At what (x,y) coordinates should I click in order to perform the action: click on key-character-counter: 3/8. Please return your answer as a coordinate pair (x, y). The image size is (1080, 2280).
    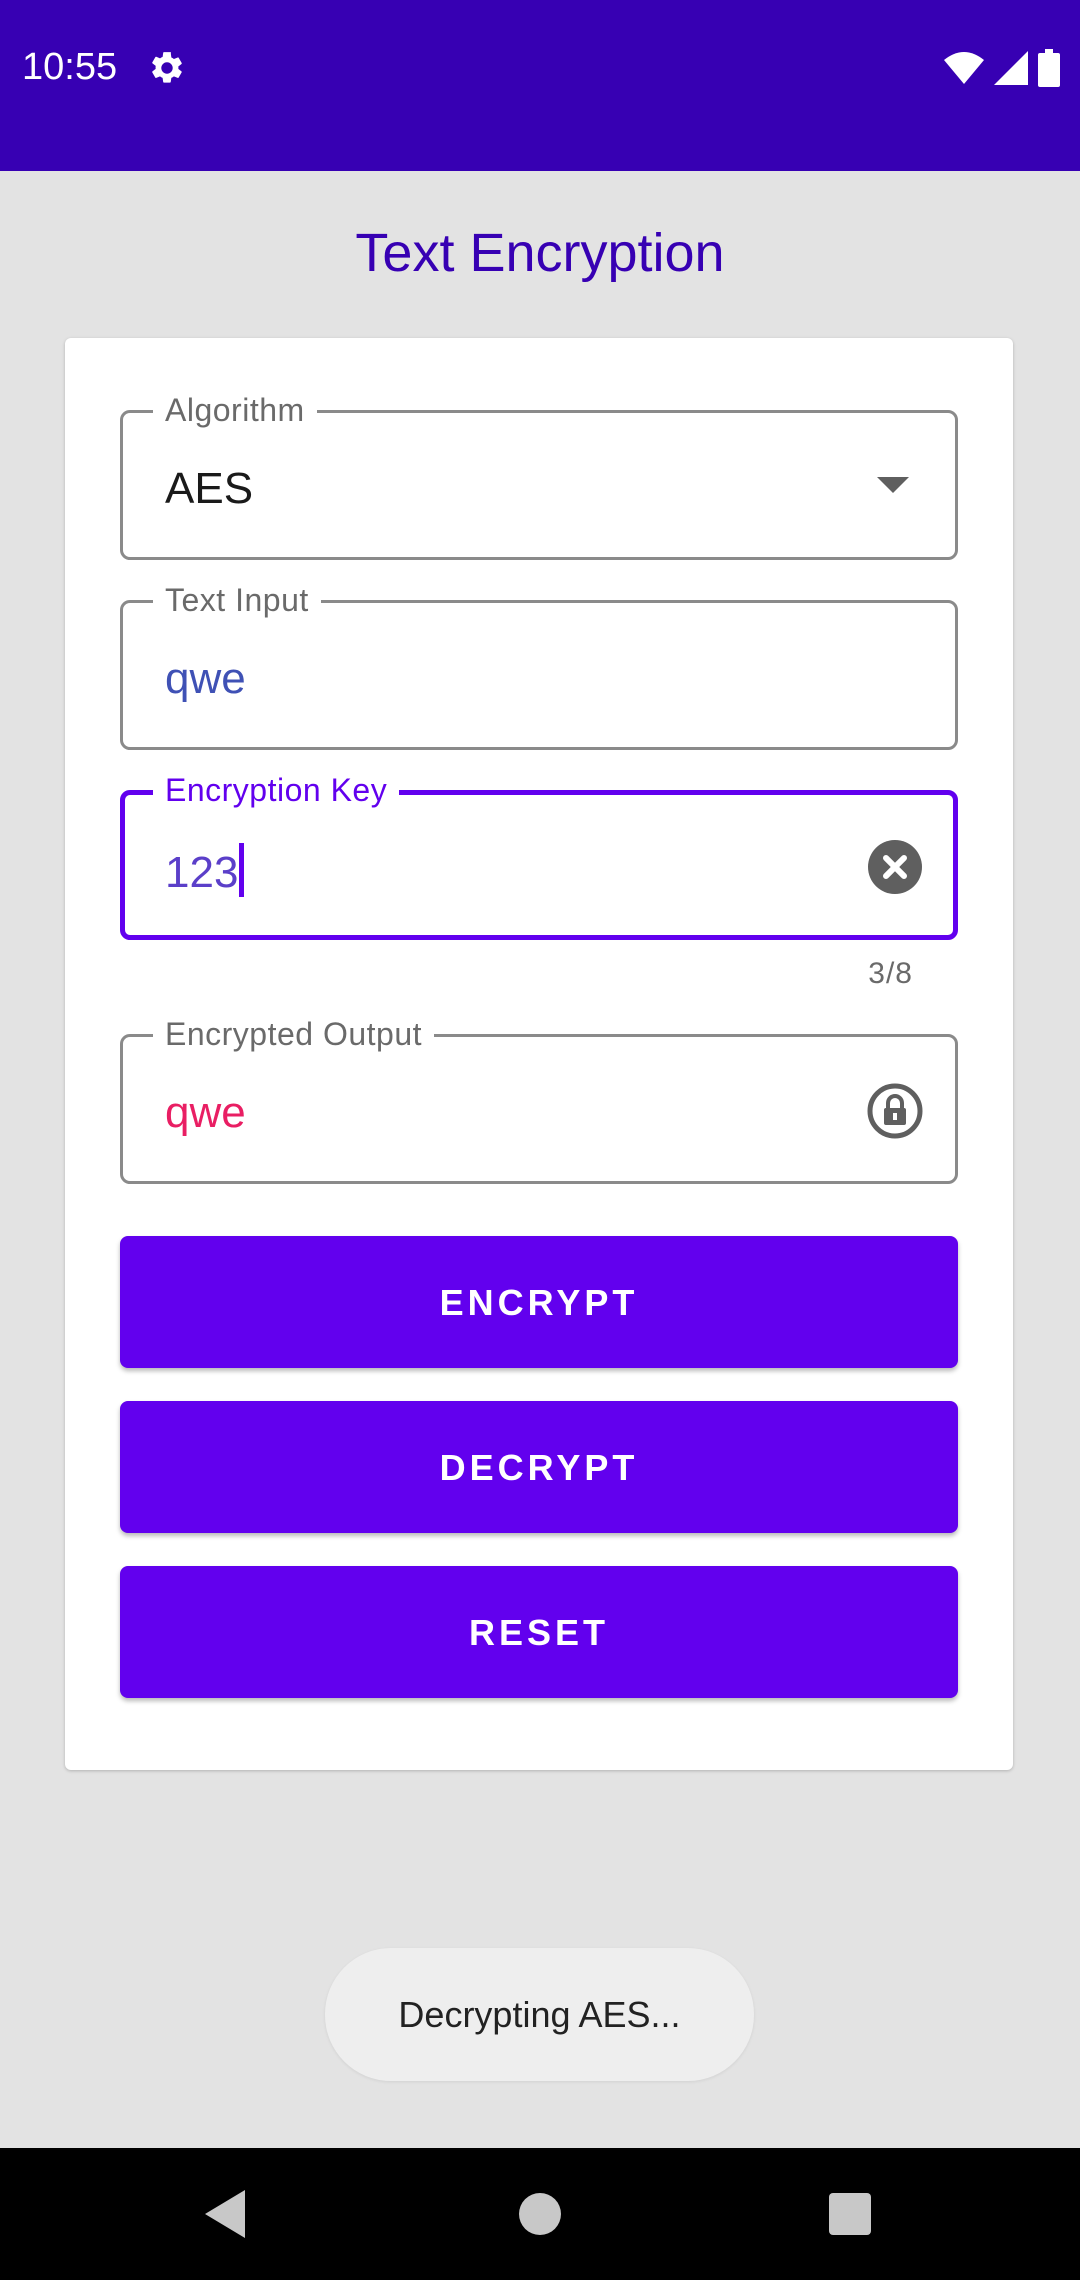
    Looking at the image, I should click on (890, 973).